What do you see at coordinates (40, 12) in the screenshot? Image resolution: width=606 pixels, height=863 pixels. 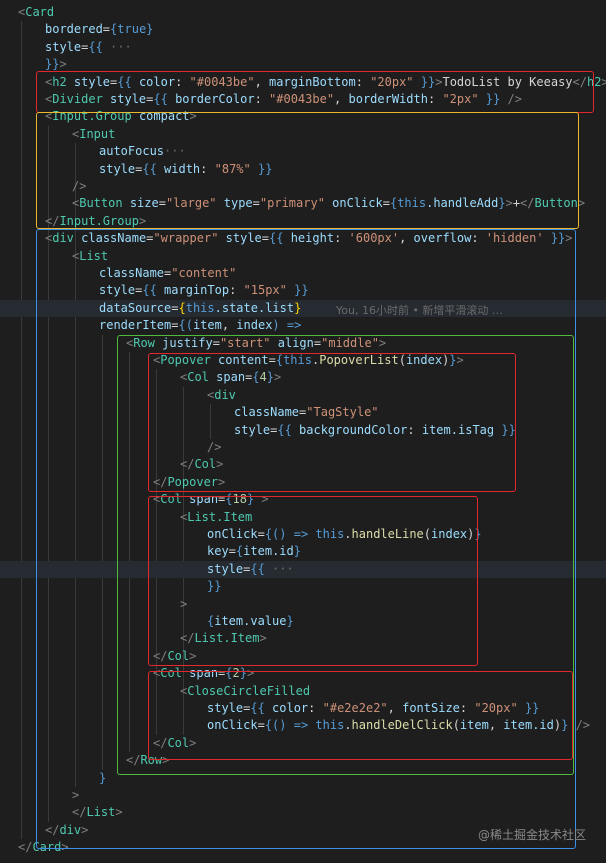 I see `code-token: Card` at bounding box center [40, 12].